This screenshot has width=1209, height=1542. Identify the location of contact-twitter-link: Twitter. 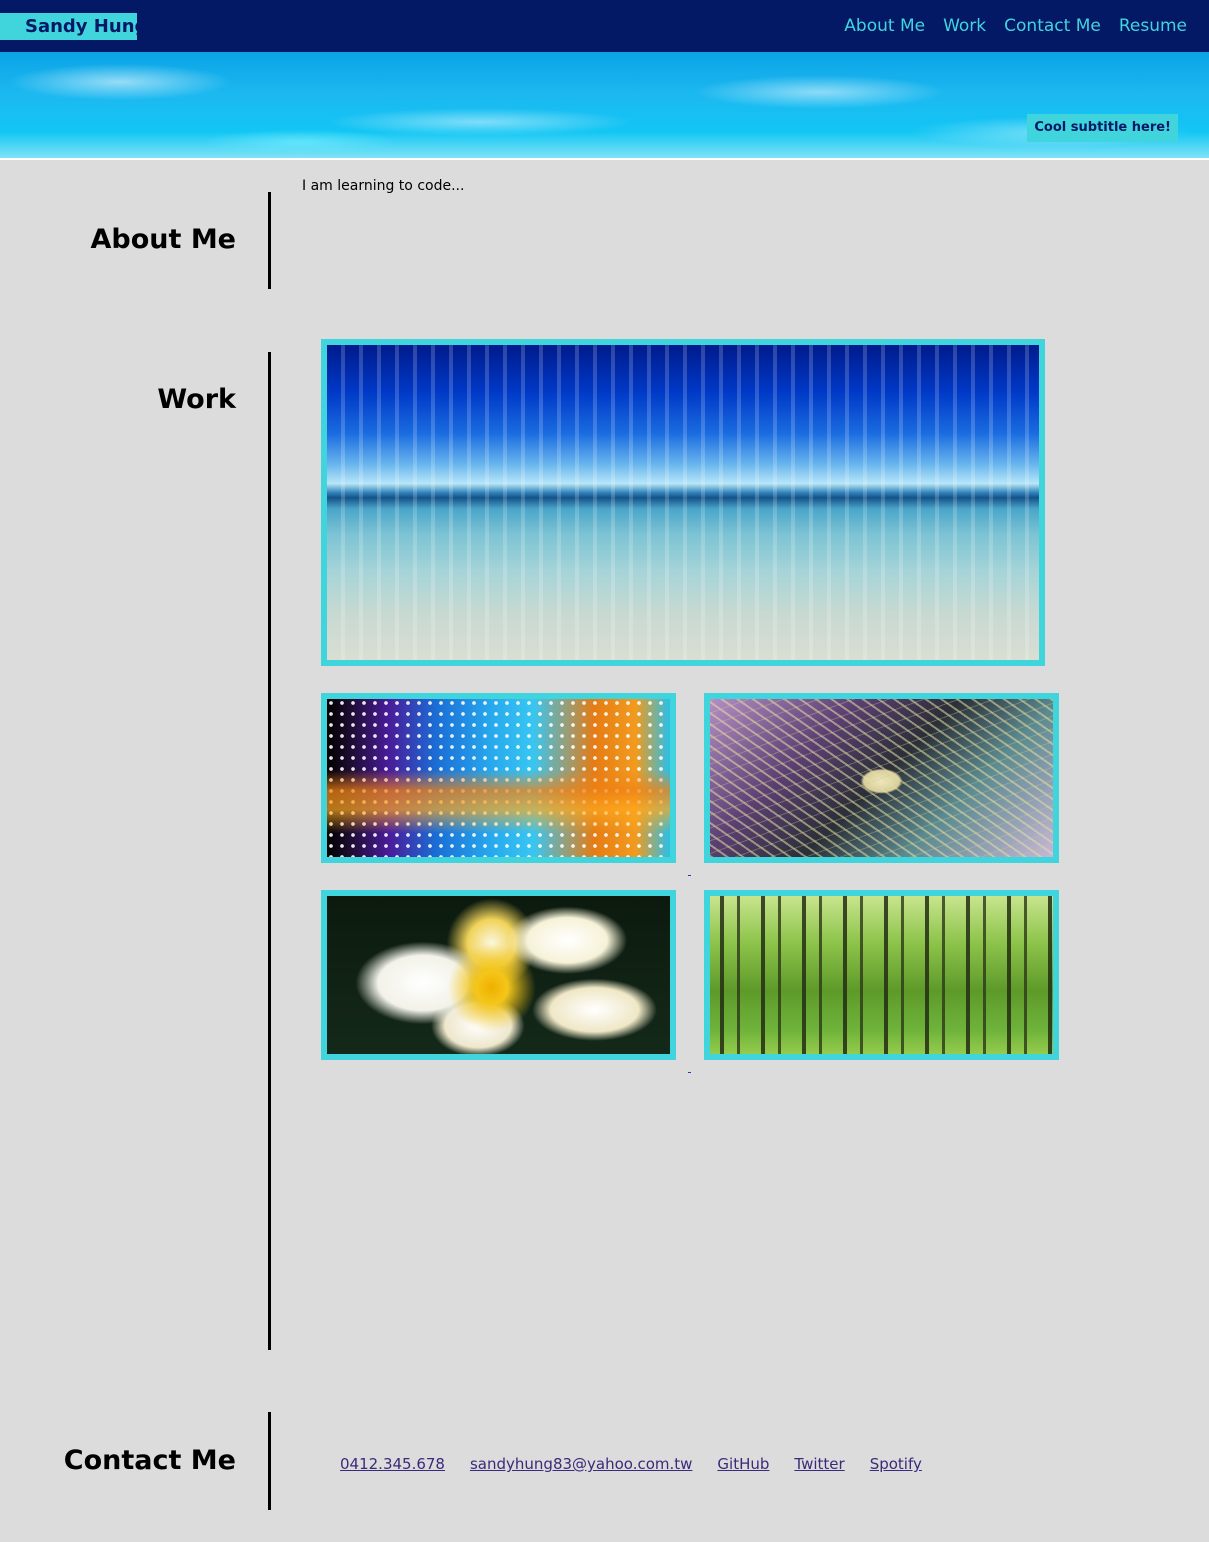
(819, 1464).